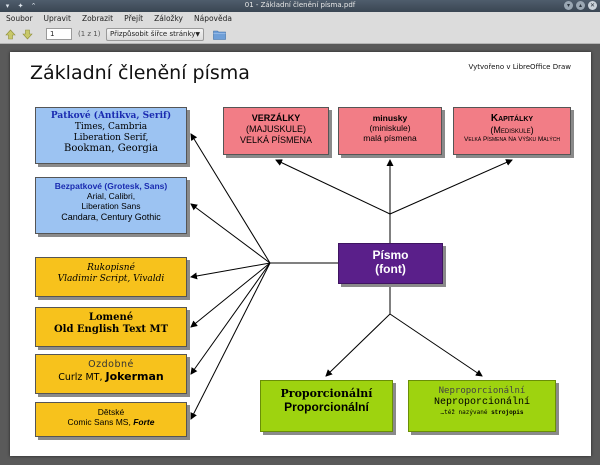  What do you see at coordinates (168, 18) in the screenshot?
I see `menu-bookmarks: Záložky` at bounding box center [168, 18].